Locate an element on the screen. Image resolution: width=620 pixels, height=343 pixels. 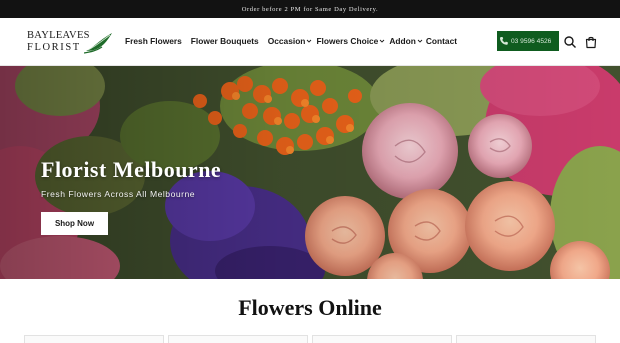
search-button is located at coordinates (570, 42).